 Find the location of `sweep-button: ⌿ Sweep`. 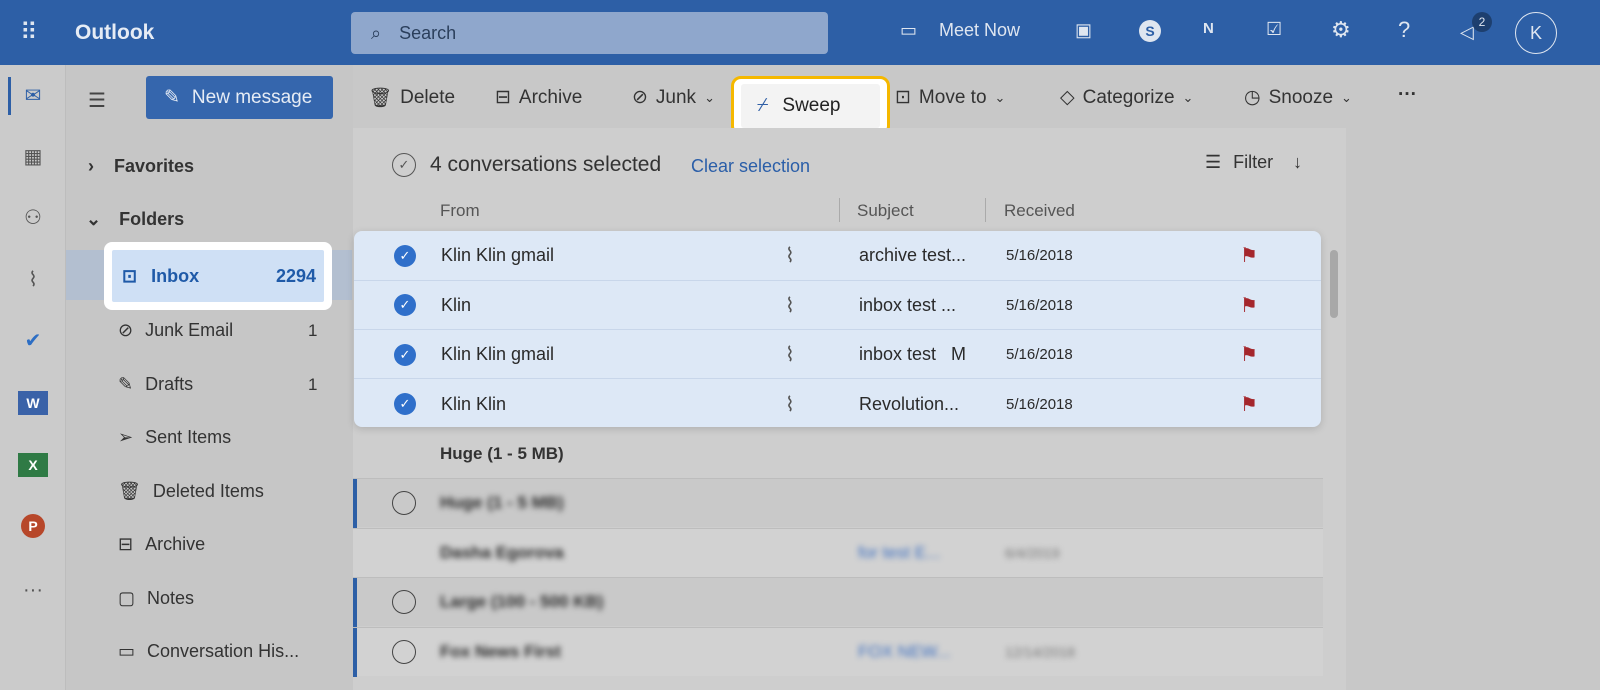

sweep-button: ⌿ Sweep is located at coordinates (810, 106).